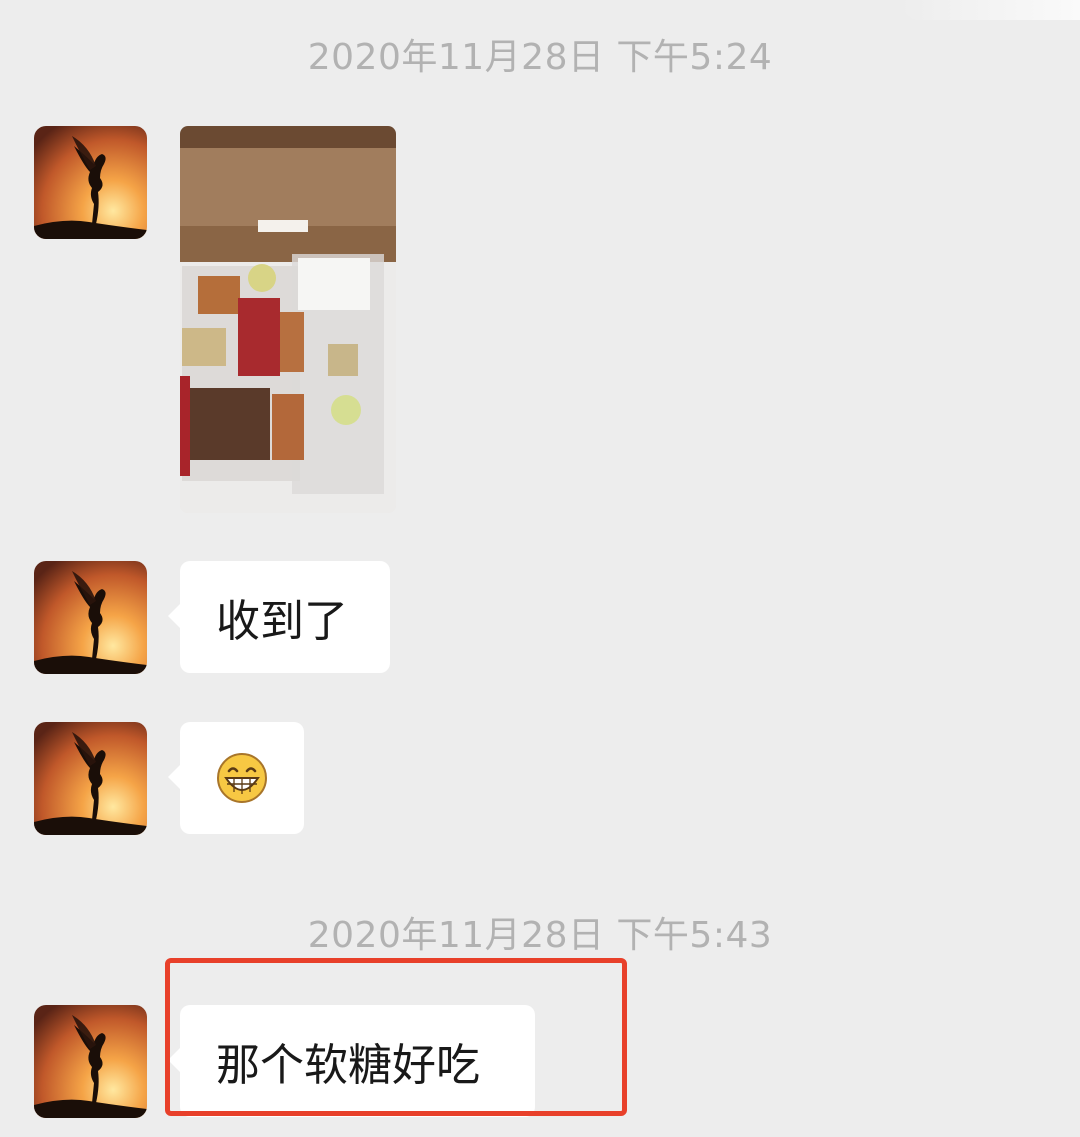 Image resolution: width=1080 pixels, height=1137 pixels. Describe the element at coordinates (288, 319) in the screenshot. I see `photo-message` at that location.